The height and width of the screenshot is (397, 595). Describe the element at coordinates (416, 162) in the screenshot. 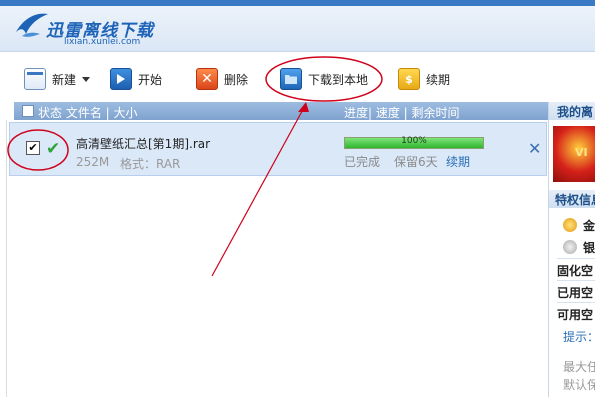

I see `task-retention: 保留6天` at that location.